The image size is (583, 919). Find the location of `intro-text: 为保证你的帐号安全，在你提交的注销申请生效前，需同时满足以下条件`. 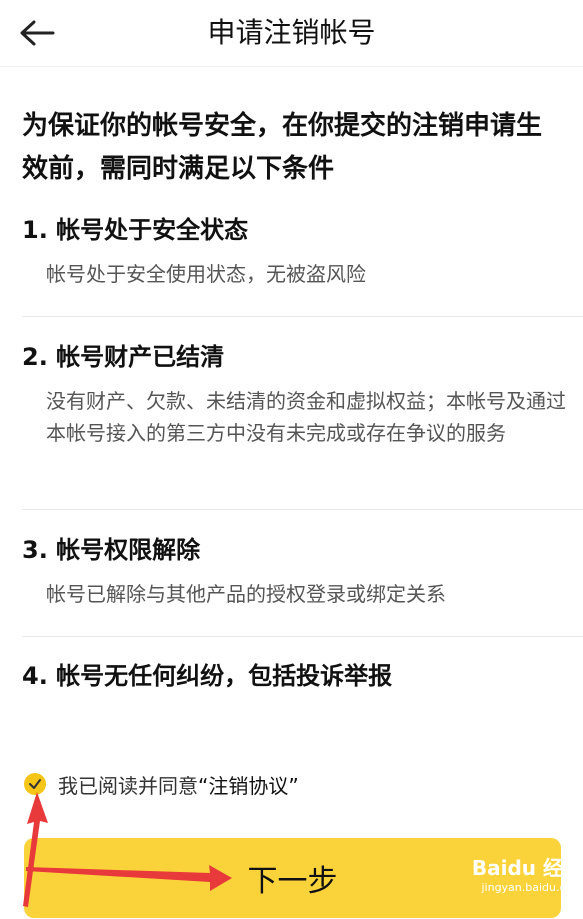

intro-text: 为保证你的帐号安全，在你提交的注销申请生效前，需同时满足以下条件 is located at coordinates (282, 147).